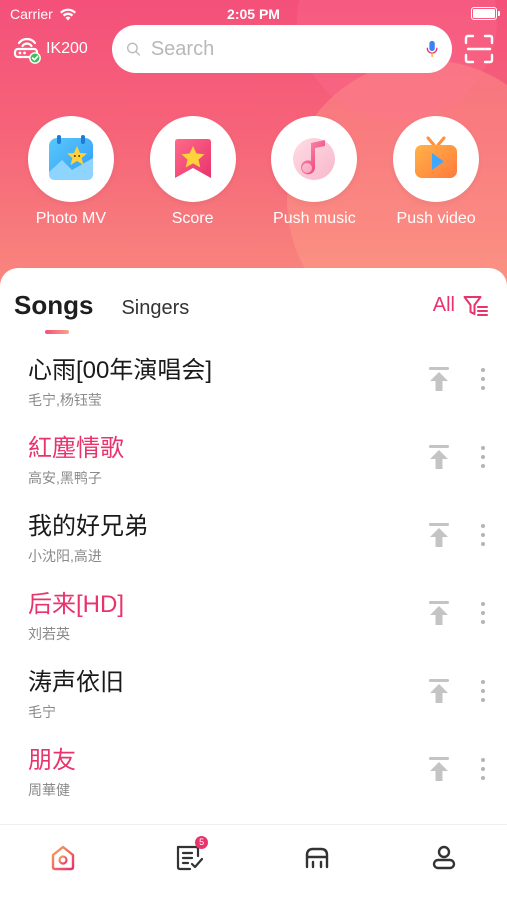 The height and width of the screenshot is (900, 507). What do you see at coordinates (436, 218) in the screenshot?
I see `quick-action-label: Push video` at bounding box center [436, 218].